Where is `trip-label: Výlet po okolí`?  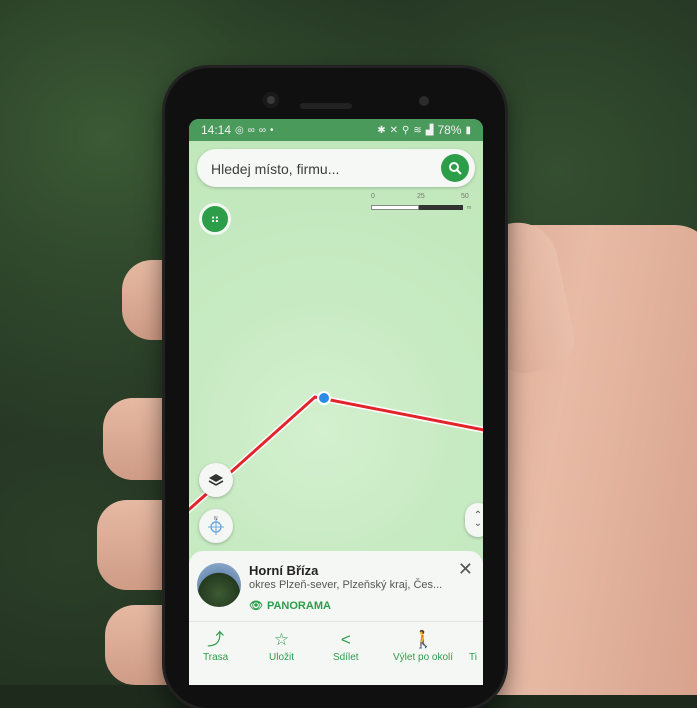 trip-label: Výlet po okolí is located at coordinates (423, 657).